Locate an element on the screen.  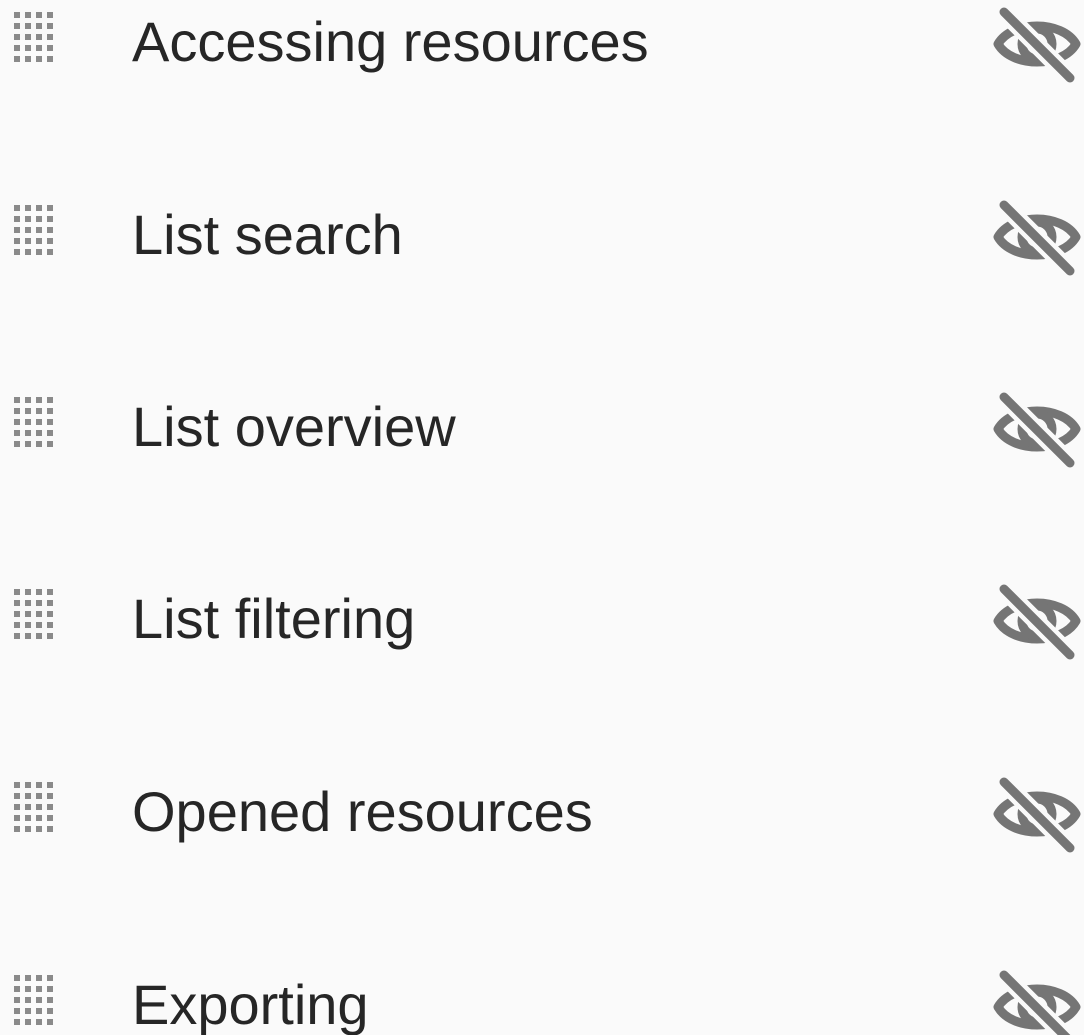
list-item: Accessing resources is located at coordinates (542, 51).